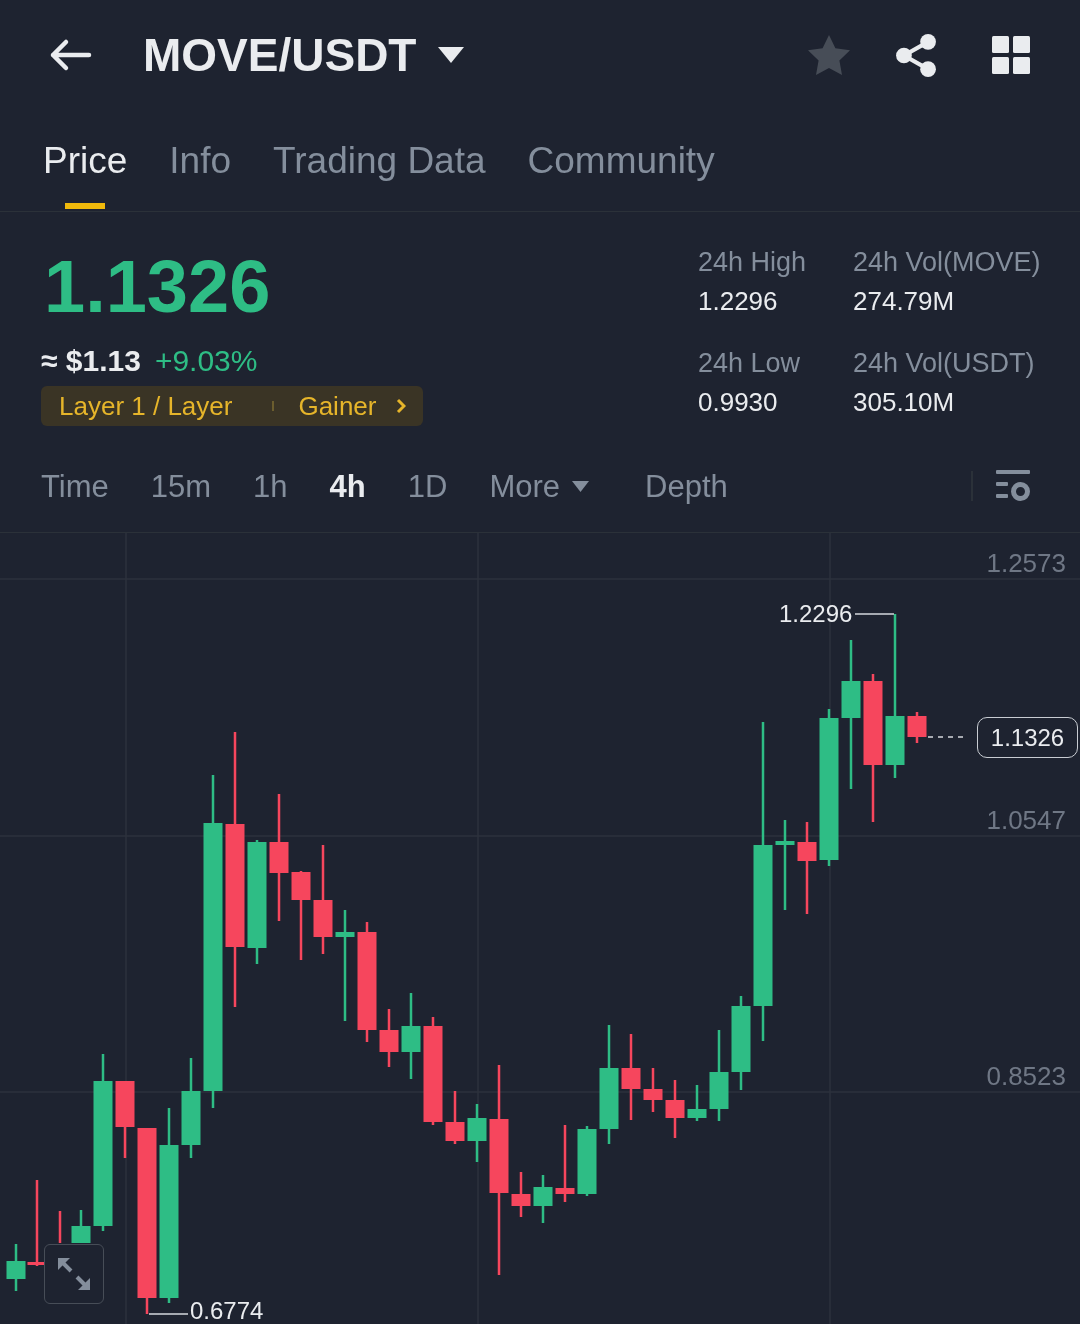  Describe the element at coordinates (1026, 563) in the screenshot. I see `price-tick: 1.2573` at that location.